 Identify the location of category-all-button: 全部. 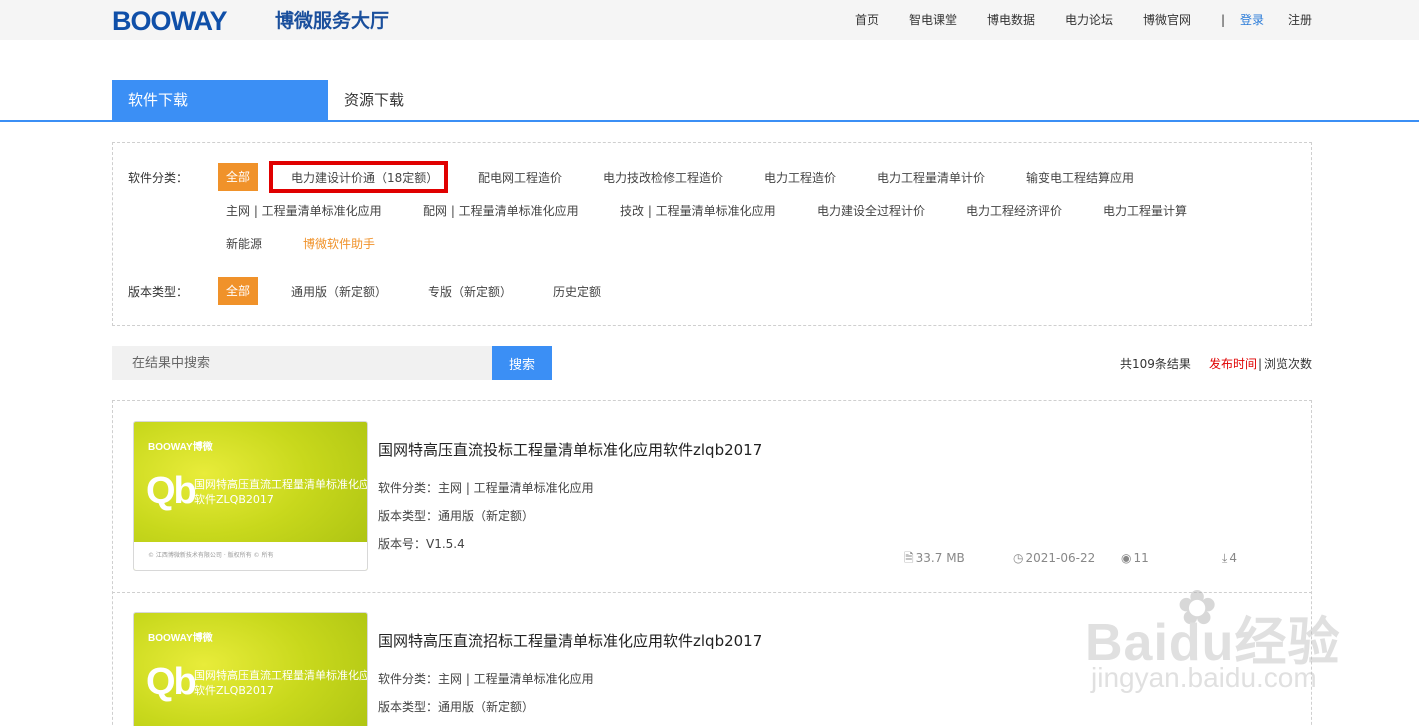
(238, 177).